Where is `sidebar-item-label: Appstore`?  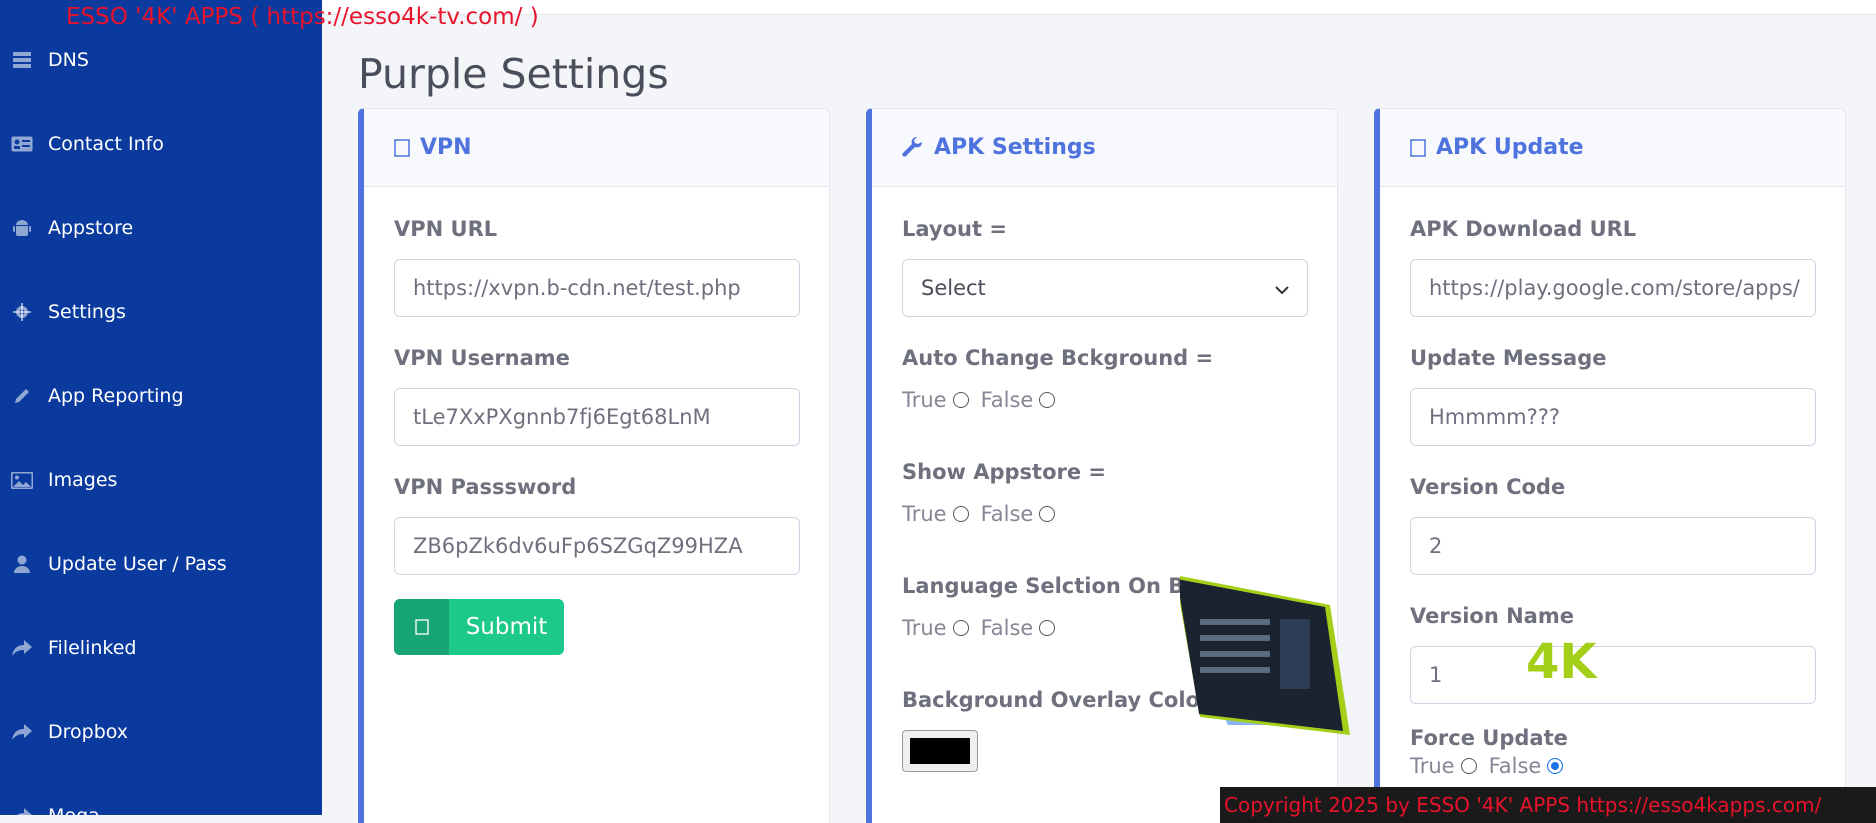 sidebar-item-label: Appstore is located at coordinates (91, 228).